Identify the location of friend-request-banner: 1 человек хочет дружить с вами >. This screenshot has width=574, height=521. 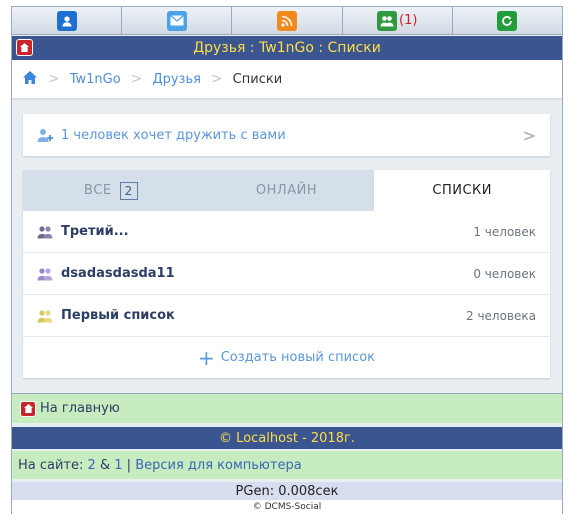
(286, 135).